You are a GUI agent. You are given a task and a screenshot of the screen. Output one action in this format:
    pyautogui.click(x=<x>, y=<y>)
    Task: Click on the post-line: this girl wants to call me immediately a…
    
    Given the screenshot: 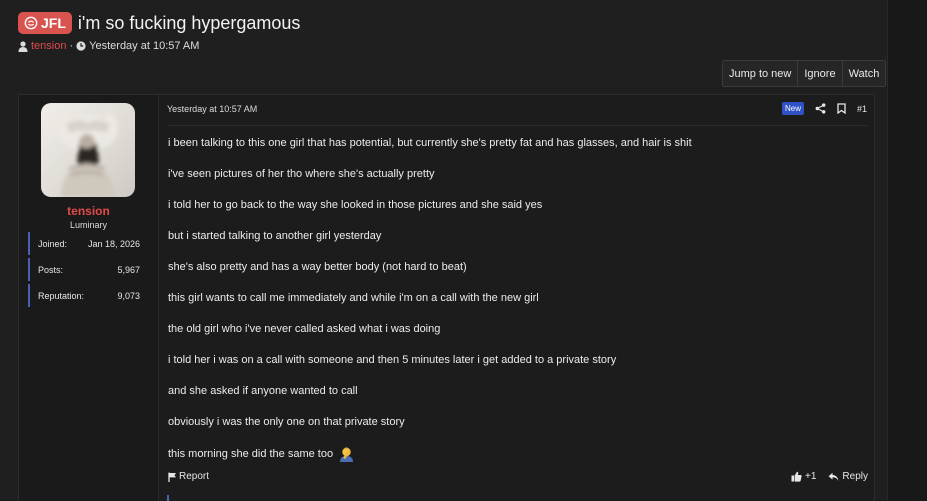 What is the action you would take?
    pyautogui.click(x=353, y=298)
    